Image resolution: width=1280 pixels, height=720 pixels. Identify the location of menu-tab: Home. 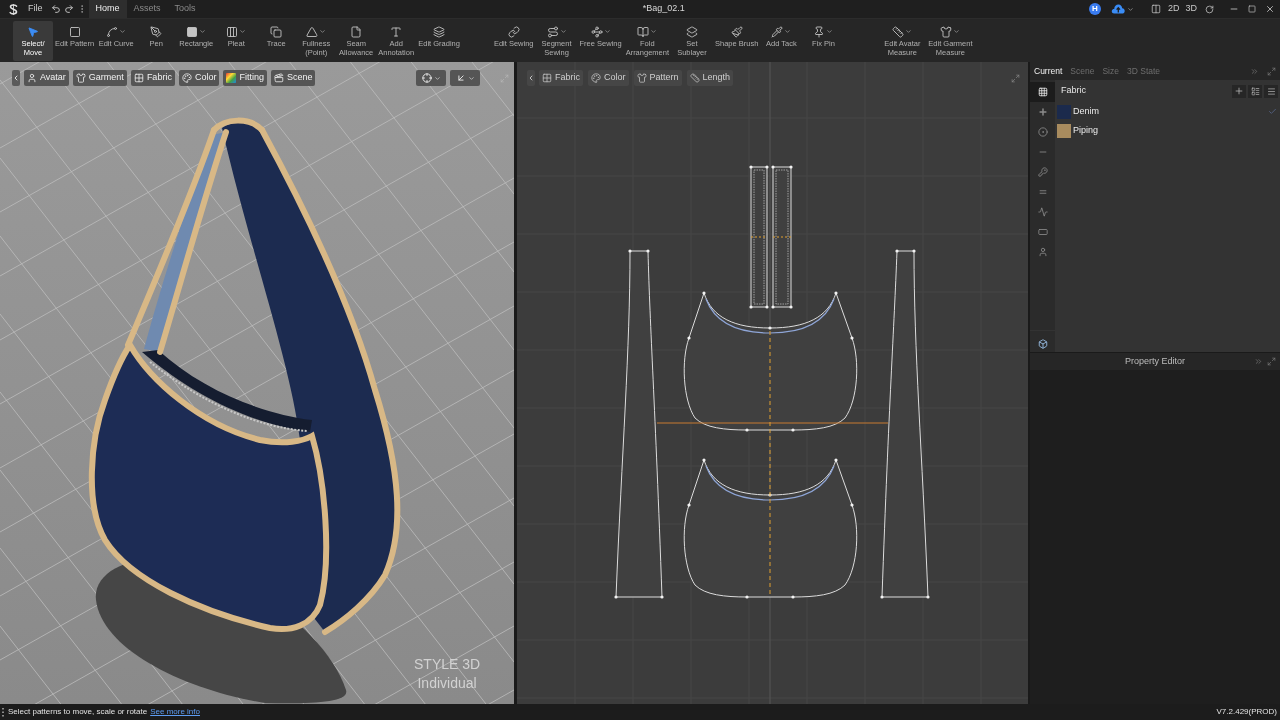
(107, 9).